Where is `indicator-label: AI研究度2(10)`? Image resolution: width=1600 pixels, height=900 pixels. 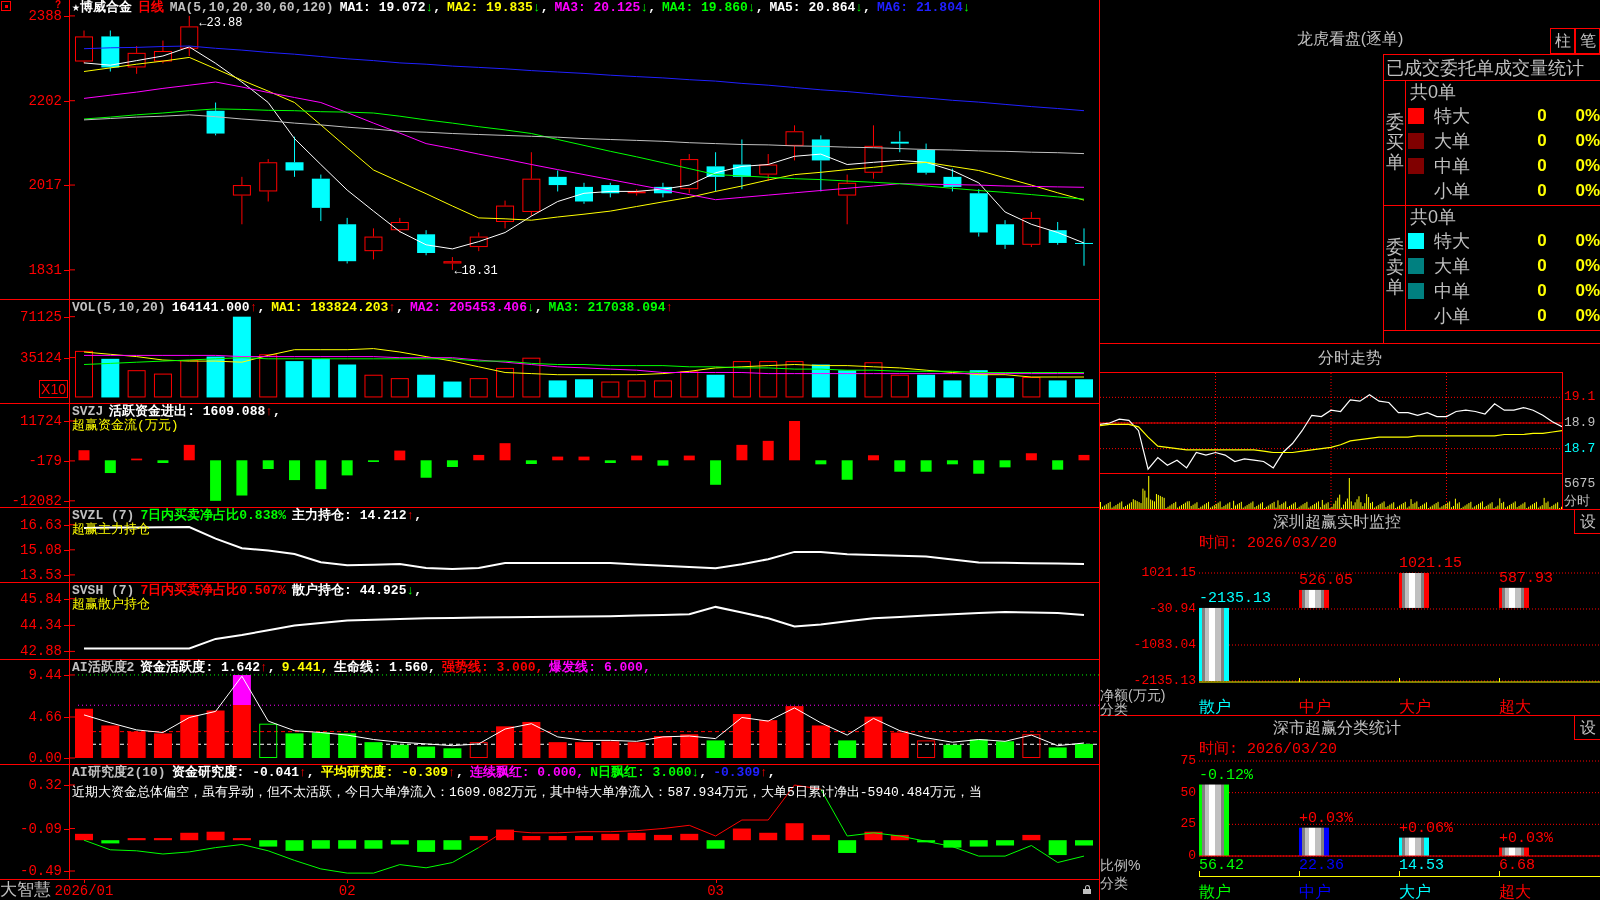
indicator-label: AI研究度2(10) is located at coordinates (119, 773).